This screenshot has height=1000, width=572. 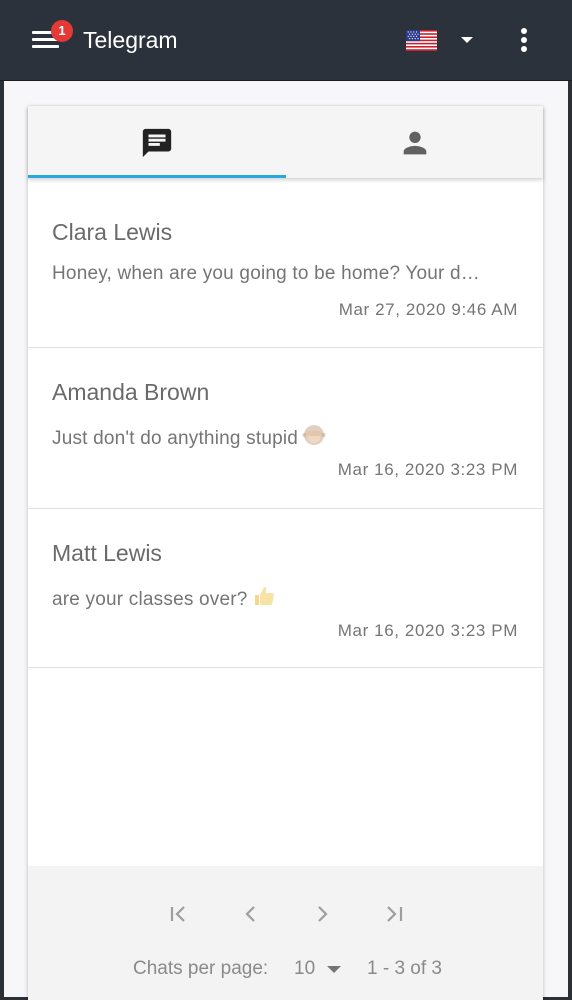 I want to click on thumbs-up-icon, so click(x=264, y=596).